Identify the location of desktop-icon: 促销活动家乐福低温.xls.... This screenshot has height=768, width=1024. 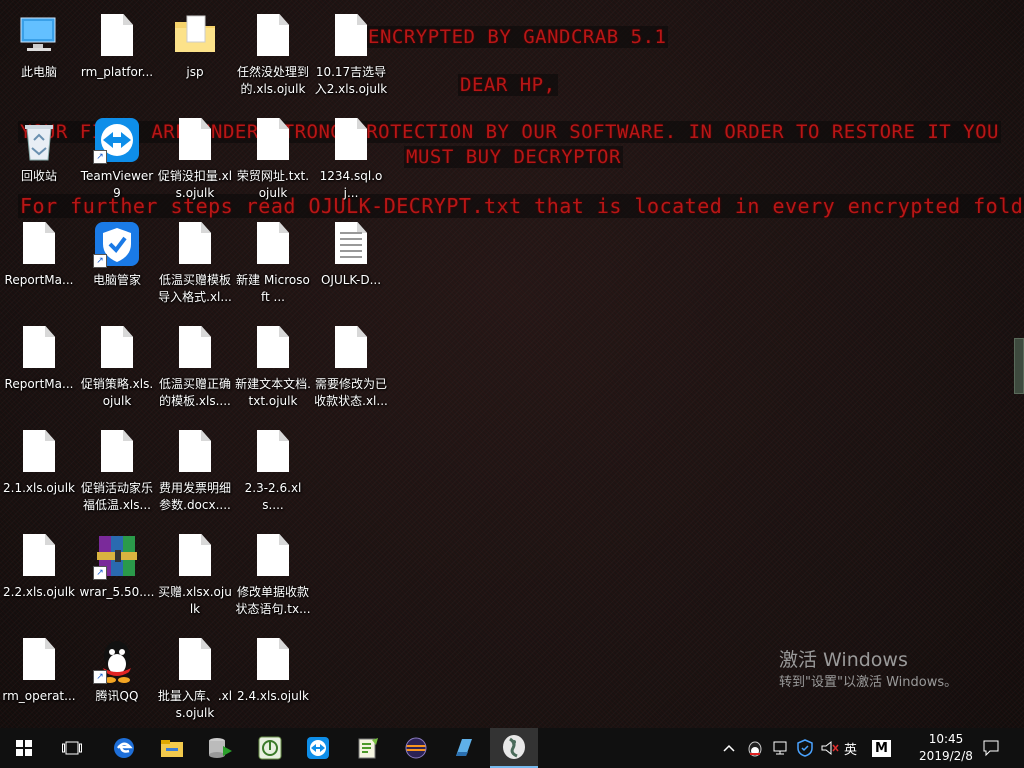
(117, 472).